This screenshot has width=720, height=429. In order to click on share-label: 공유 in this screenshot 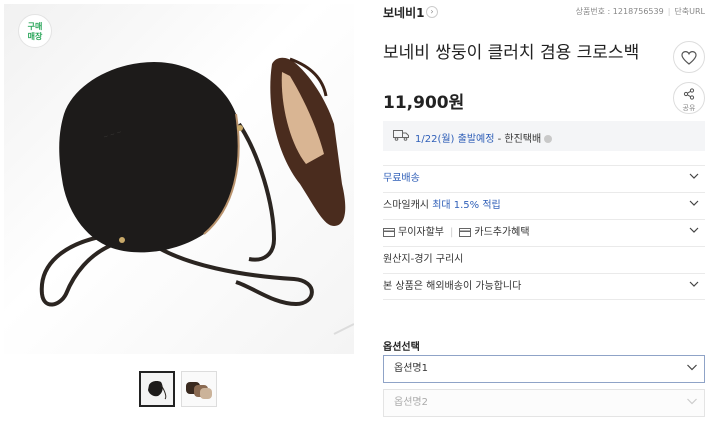, I will do `click(689, 108)`.